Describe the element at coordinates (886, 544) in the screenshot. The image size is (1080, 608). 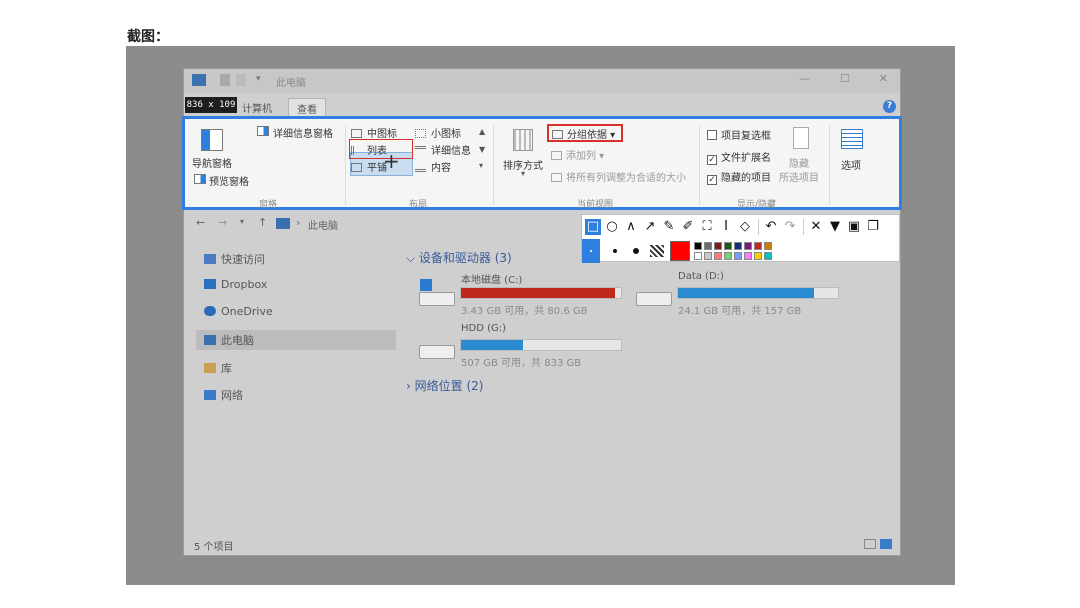
I see `large-icons-view-icon` at that location.